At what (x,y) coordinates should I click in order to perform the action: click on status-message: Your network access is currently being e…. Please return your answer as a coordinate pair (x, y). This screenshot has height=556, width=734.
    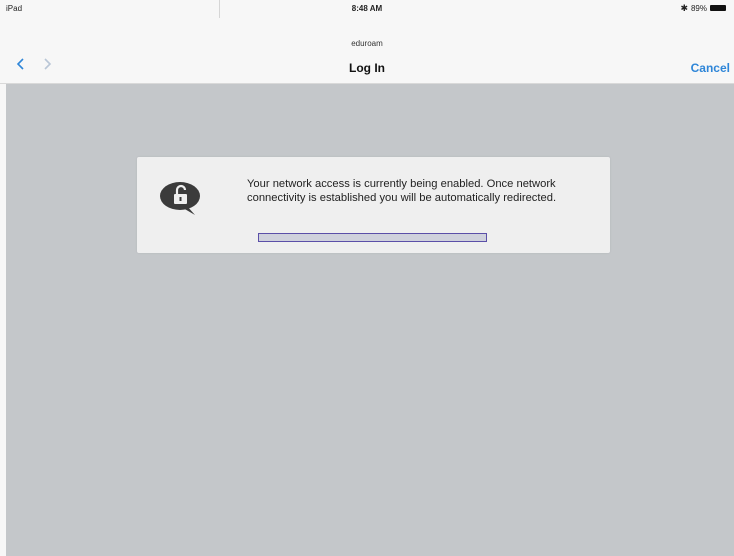
    Looking at the image, I should click on (402, 191).